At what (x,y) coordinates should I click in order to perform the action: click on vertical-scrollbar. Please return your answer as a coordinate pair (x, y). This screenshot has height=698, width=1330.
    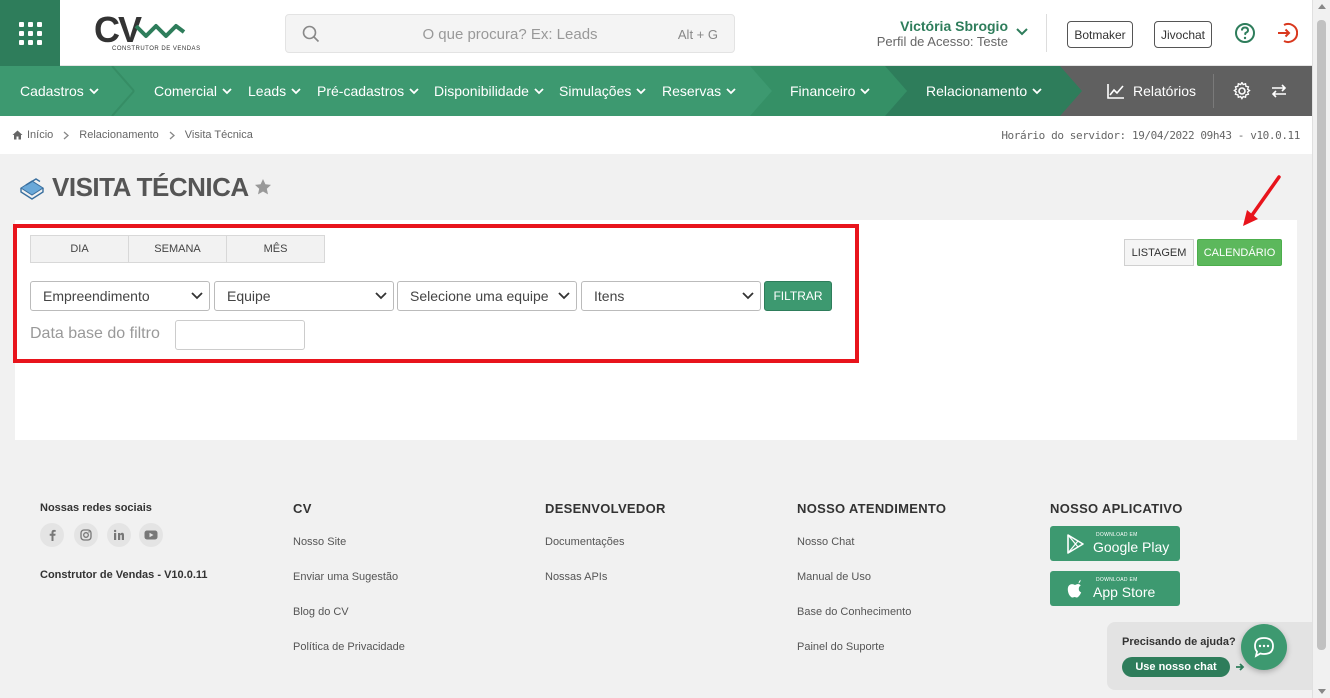
    Looking at the image, I should click on (1321, 349).